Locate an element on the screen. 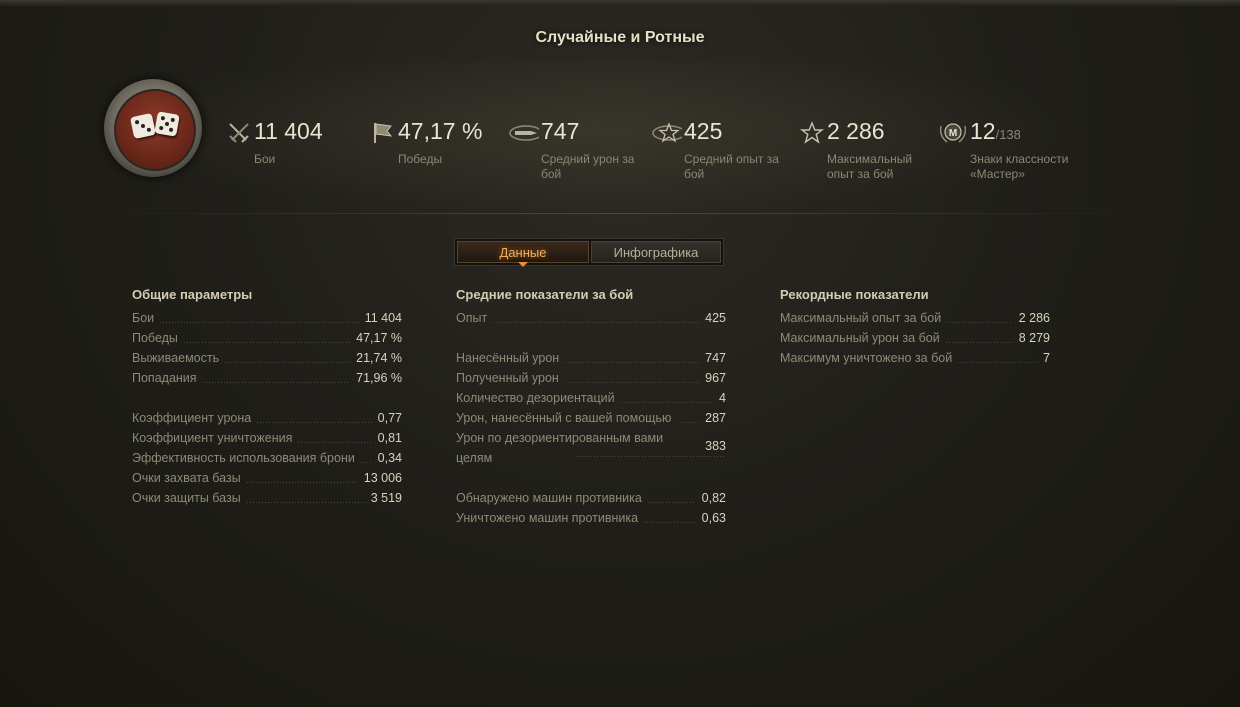 Image resolution: width=1240 pixels, height=707 pixels. top-edge is located at coordinates (620, 3).